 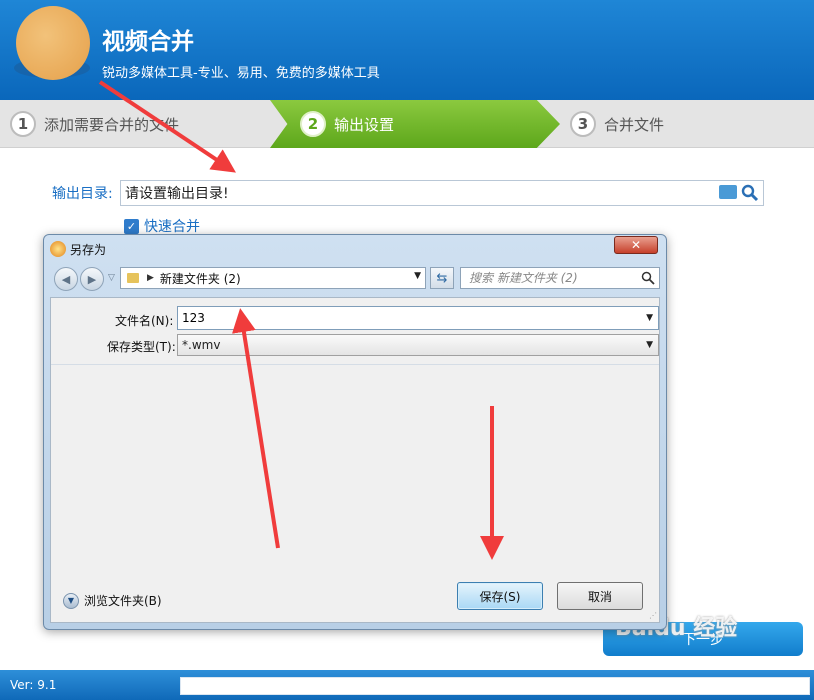 I want to click on divider, so click(x=355, y=364).